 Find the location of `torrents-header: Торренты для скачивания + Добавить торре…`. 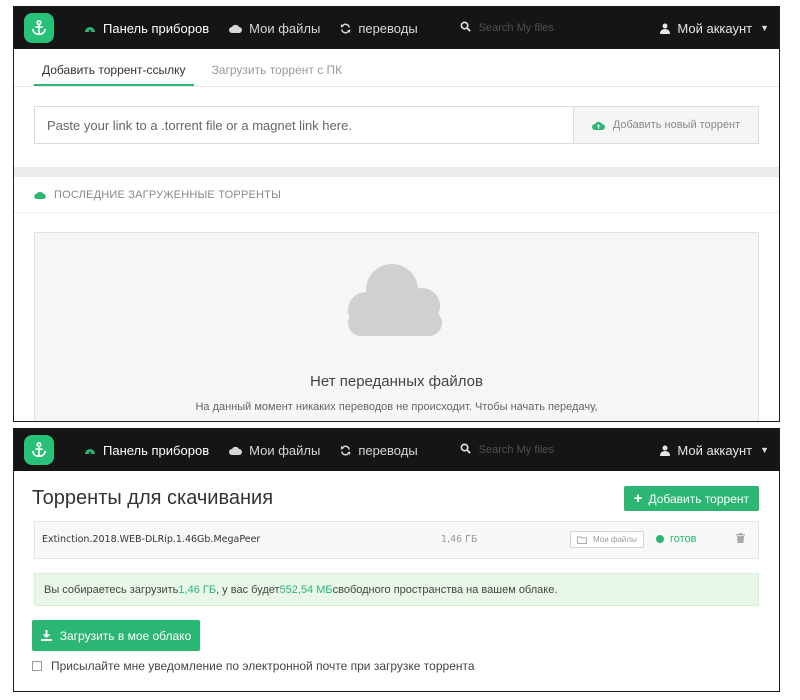

torrents-header: Торренты для скачивания + Добавить торре… is located at coordinates (396, 496).